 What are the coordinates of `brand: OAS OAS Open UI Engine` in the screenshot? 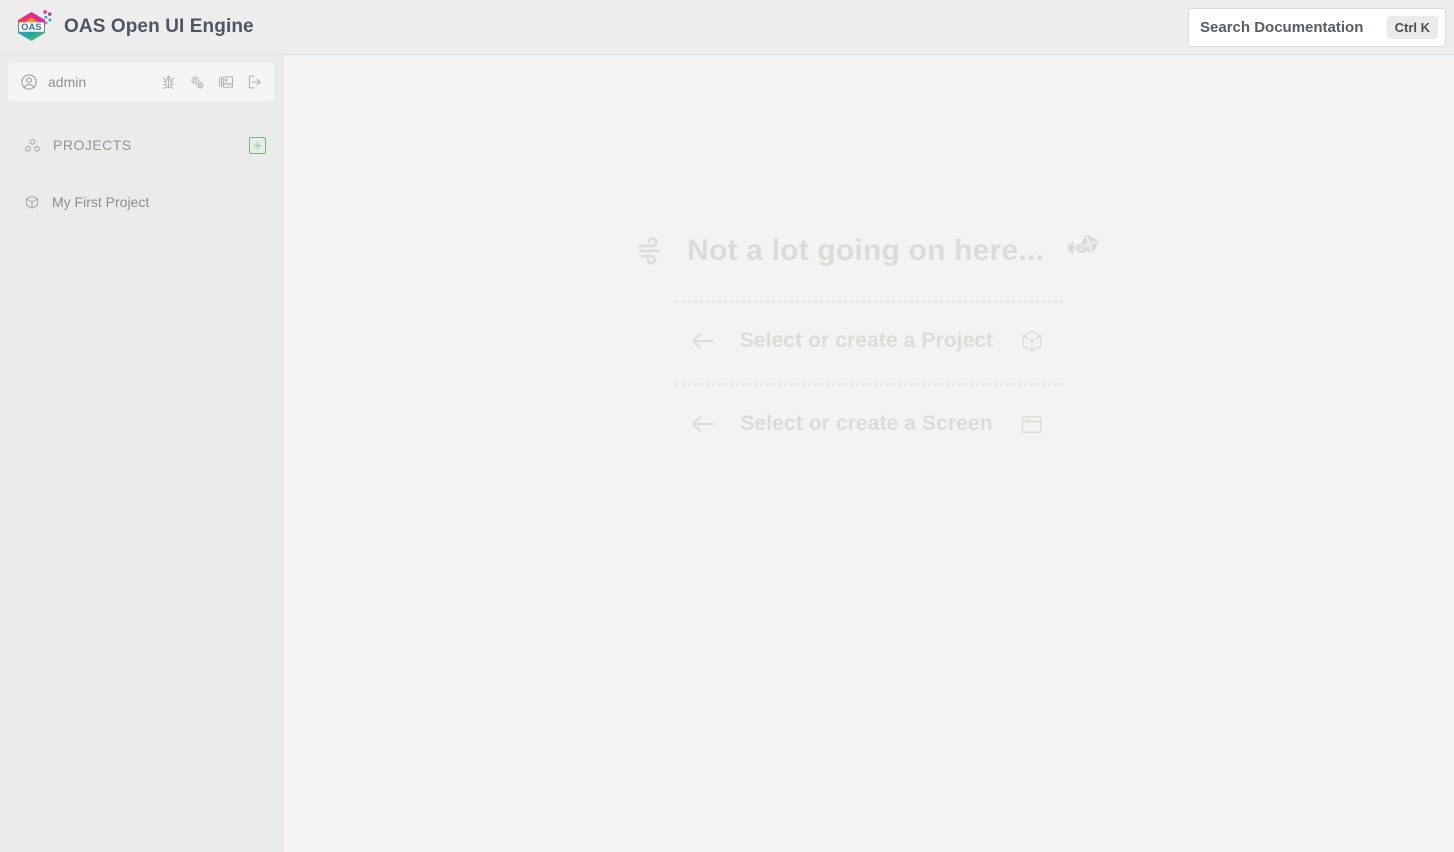 It's located at (134, 27).